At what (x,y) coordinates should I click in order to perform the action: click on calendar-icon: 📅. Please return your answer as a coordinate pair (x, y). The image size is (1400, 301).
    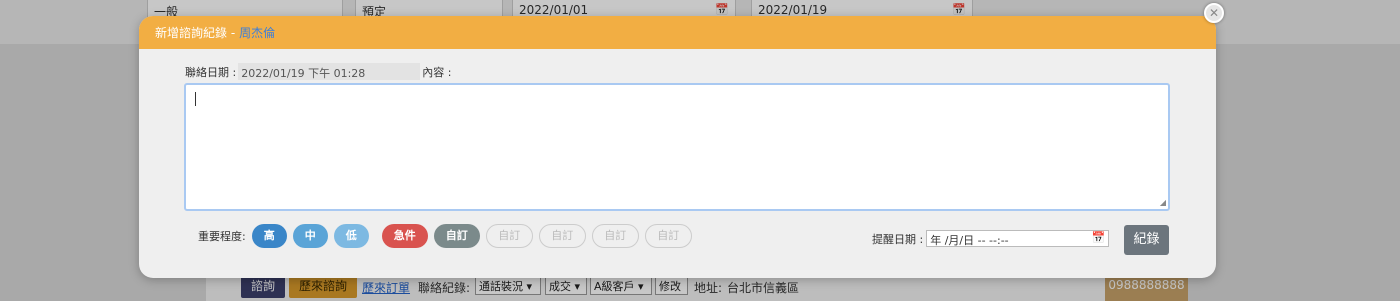
    Looking at the image, I should click on (1099, 237).